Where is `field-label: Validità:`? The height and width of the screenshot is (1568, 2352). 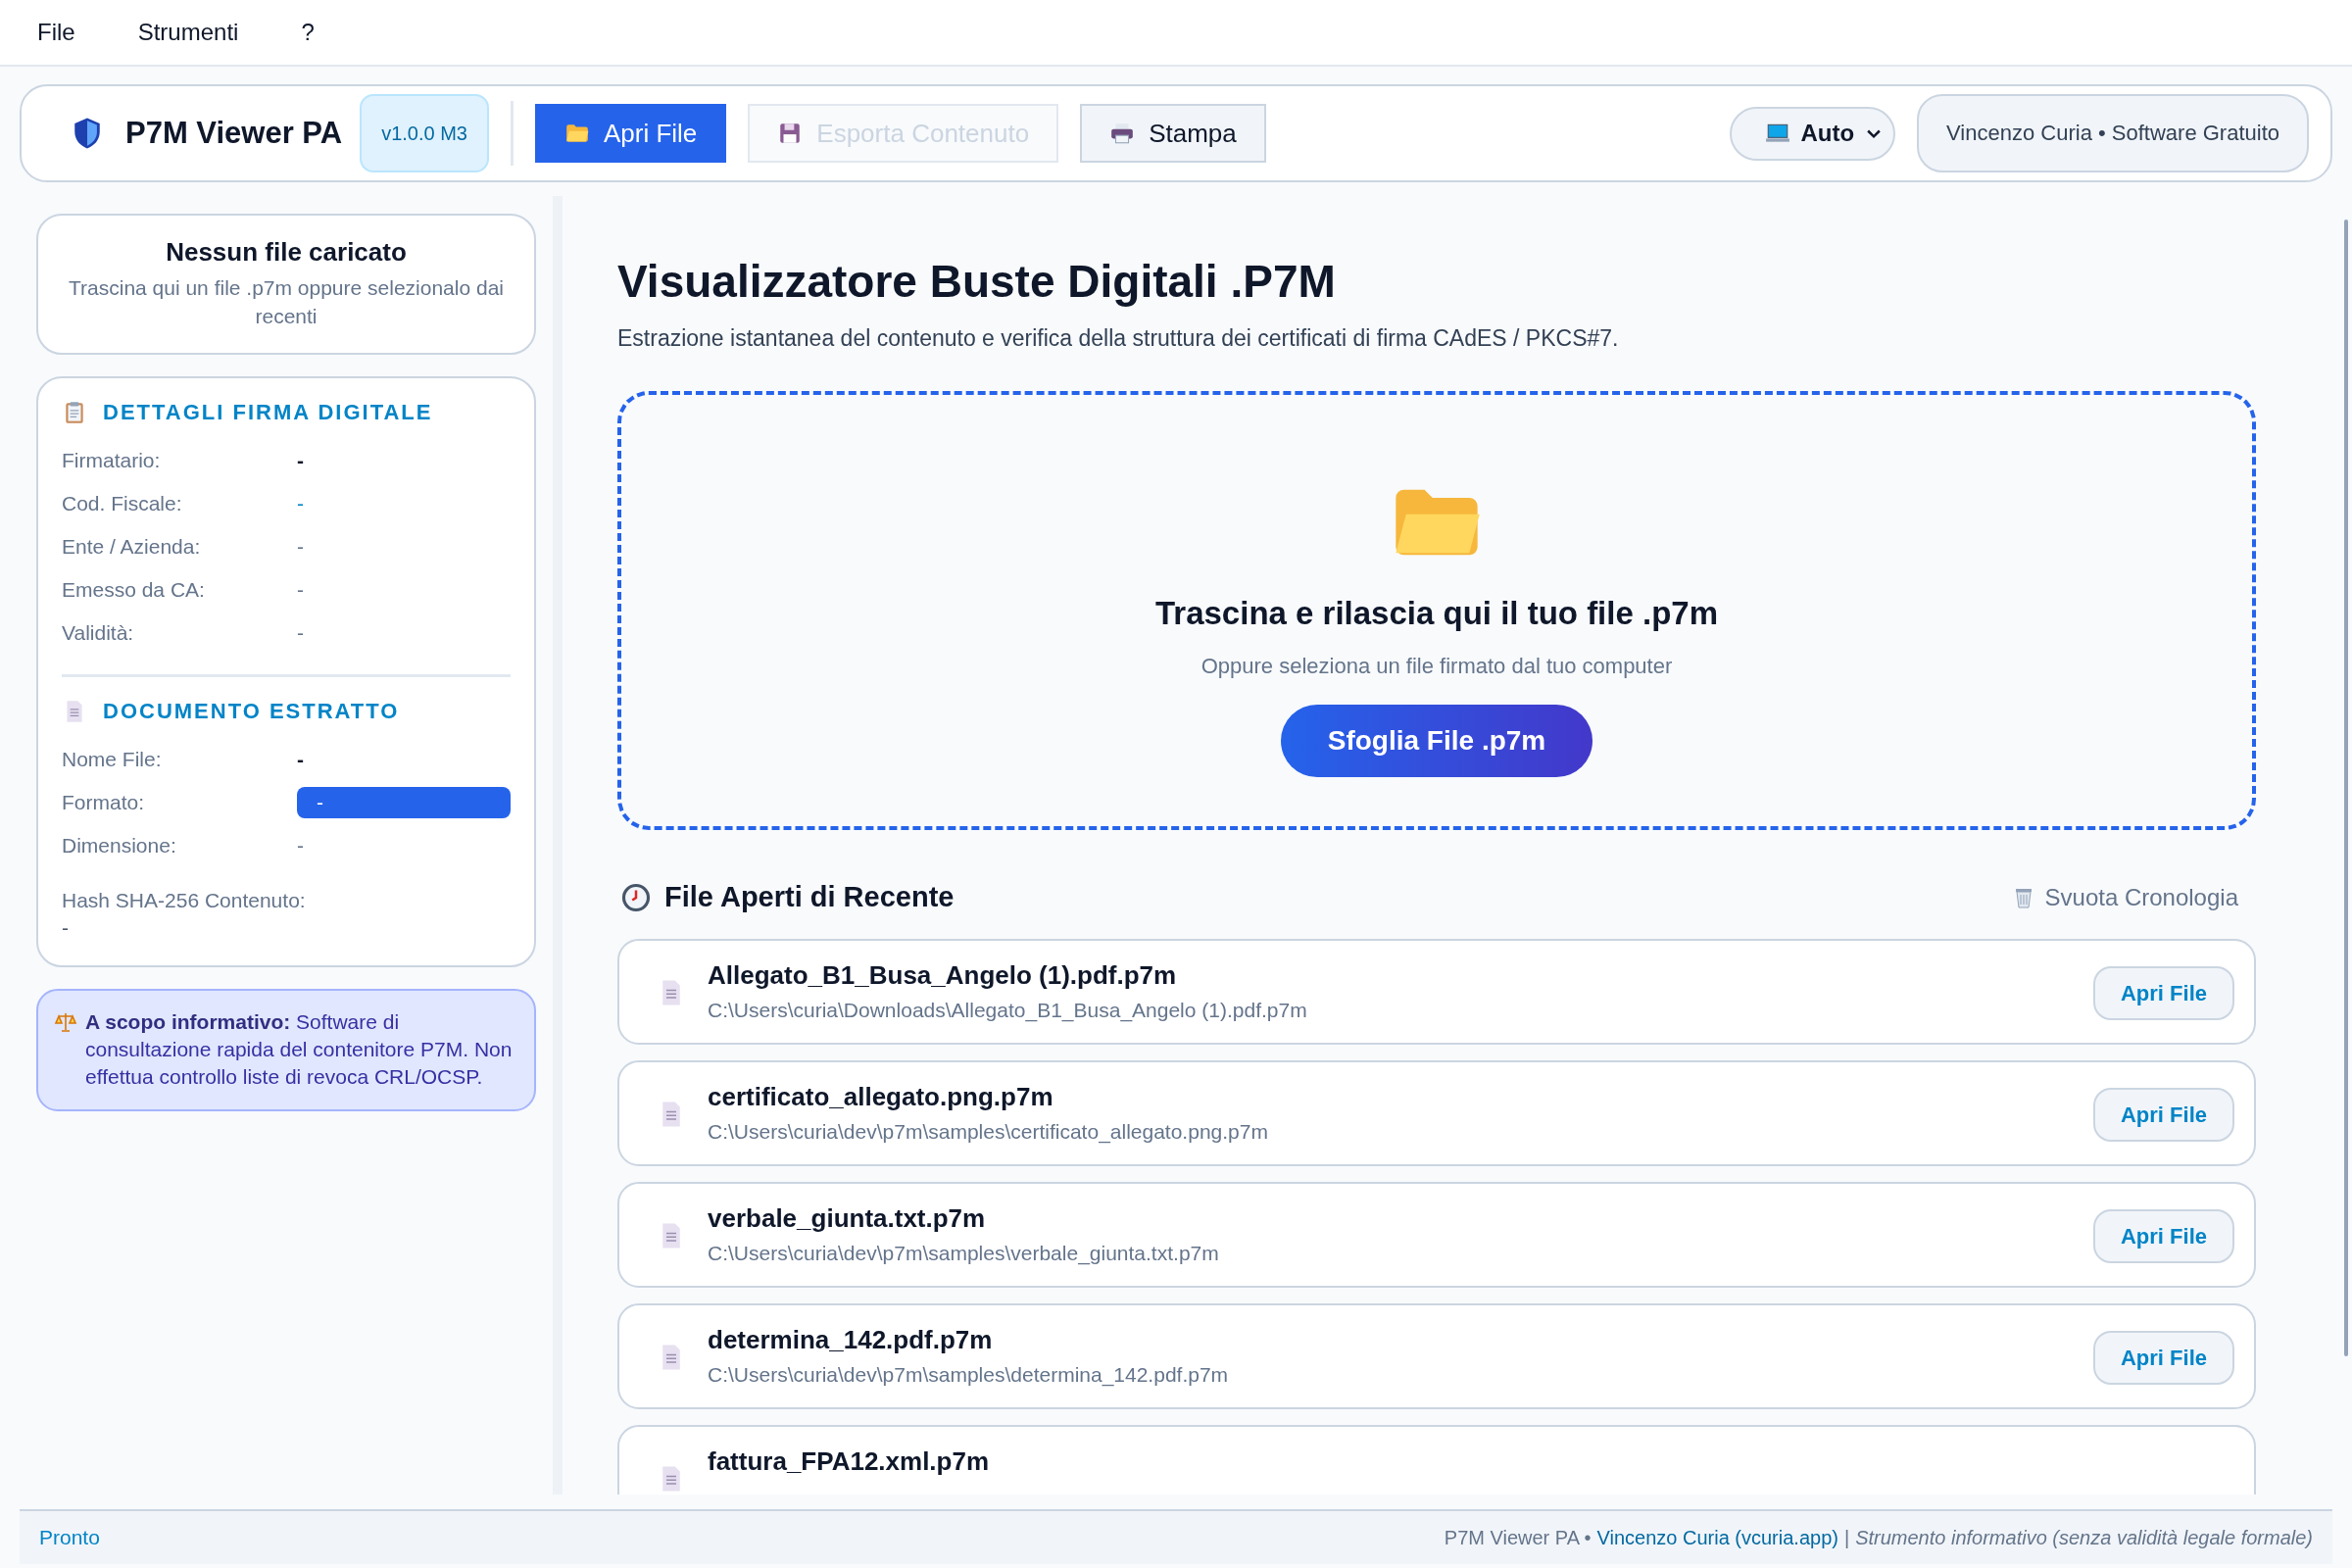 field-label: Validità: is located at coordinates (98, 632).